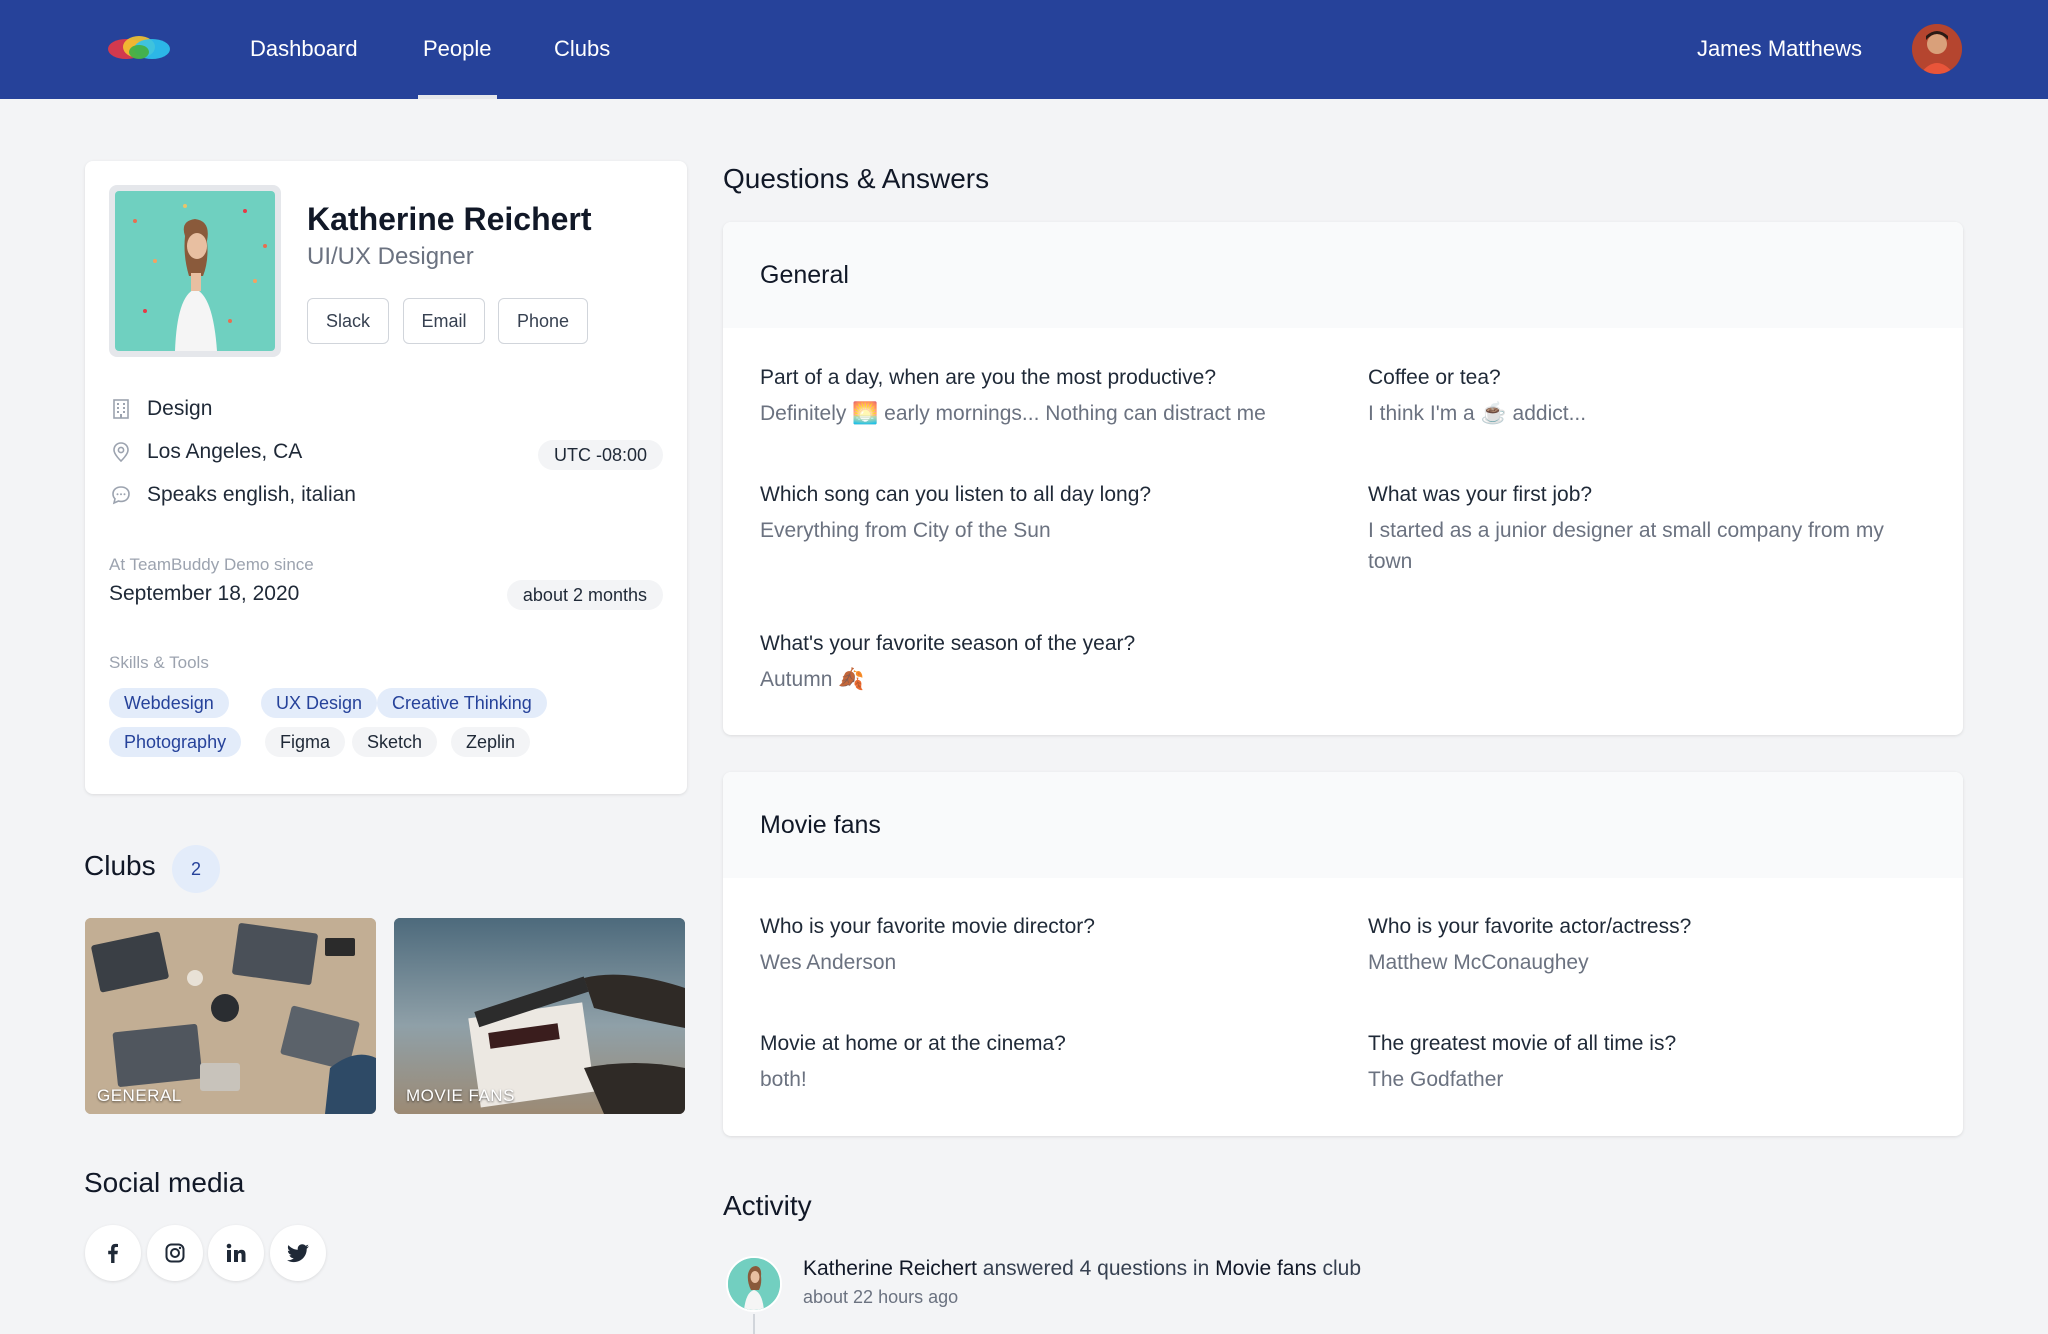  I want to click on linkedin-icon, so click(236, 1252).